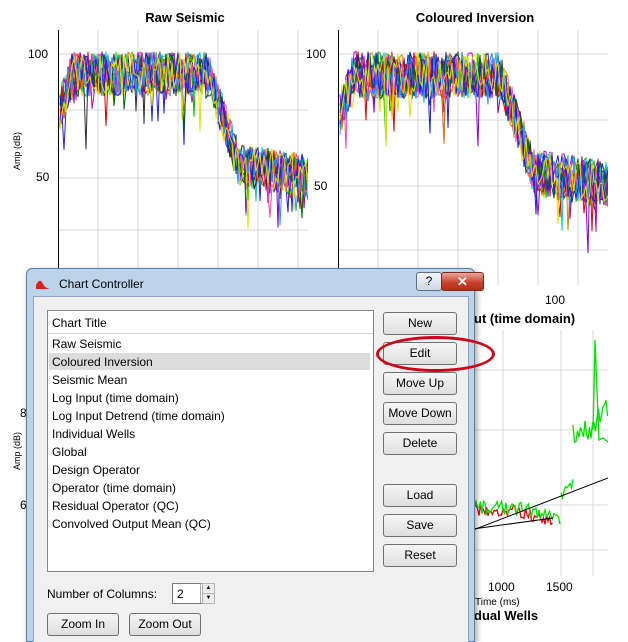 The width and height of the screenshot is (628, 642). I want to click on edit-highlight-ellipse, so click(435, 354).